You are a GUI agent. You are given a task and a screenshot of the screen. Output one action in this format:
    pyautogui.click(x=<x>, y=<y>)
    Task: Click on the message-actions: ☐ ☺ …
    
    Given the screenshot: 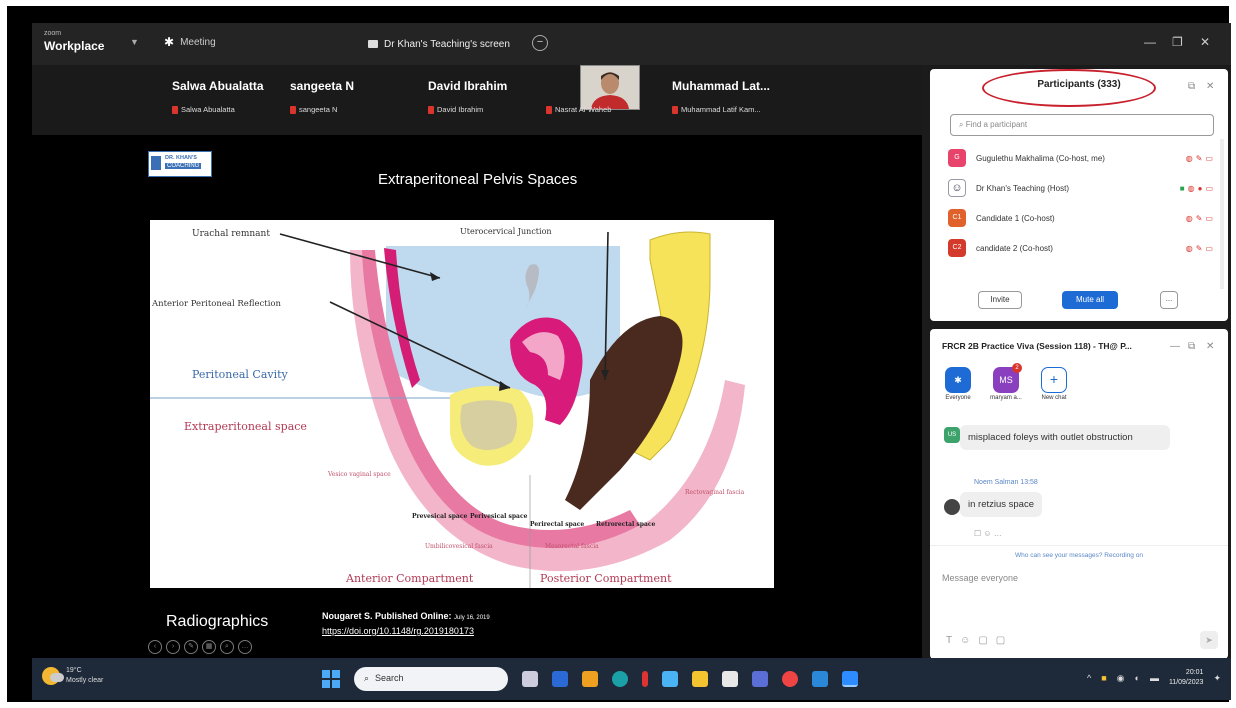 What is the action you would take?
    pyautogui.click(x=988, y=533)
    